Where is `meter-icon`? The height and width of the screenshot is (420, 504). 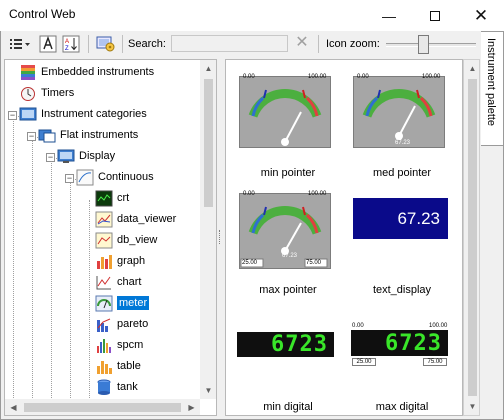
meter-icon is located at coordinates (104, 303).